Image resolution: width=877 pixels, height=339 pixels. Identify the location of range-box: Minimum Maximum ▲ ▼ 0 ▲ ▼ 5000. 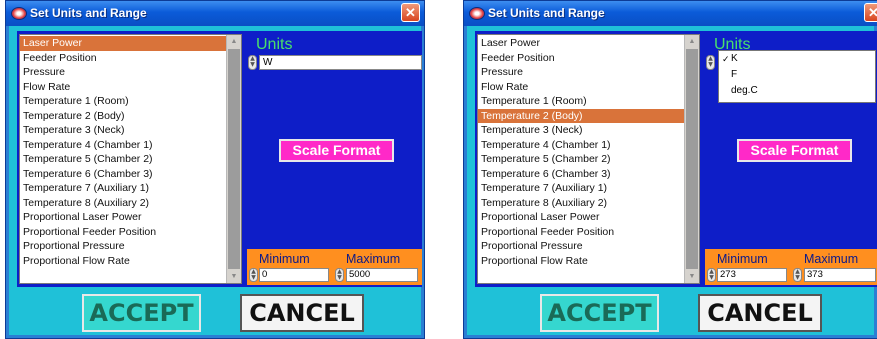
(334, 267).